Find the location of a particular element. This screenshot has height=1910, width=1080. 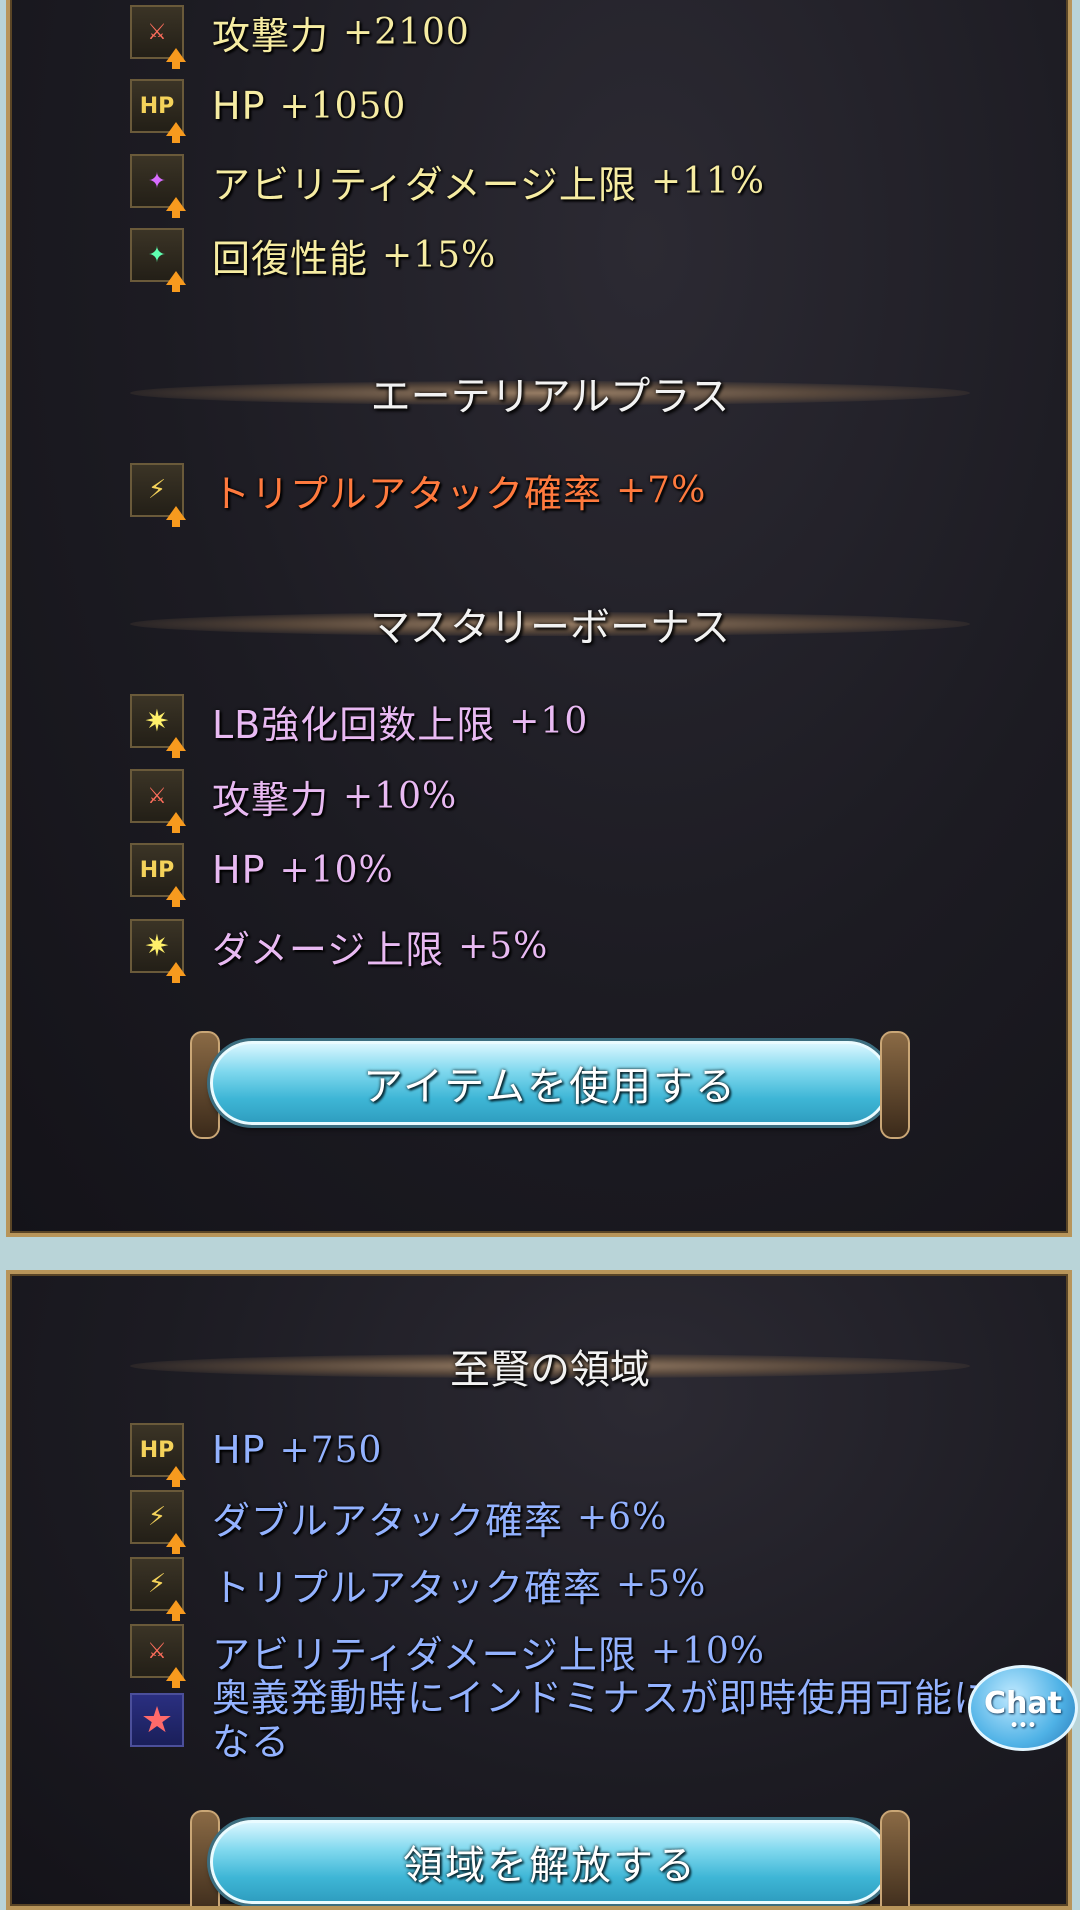

ability-damage-cap-icon: ✦ is located at coordinates (158, 186).